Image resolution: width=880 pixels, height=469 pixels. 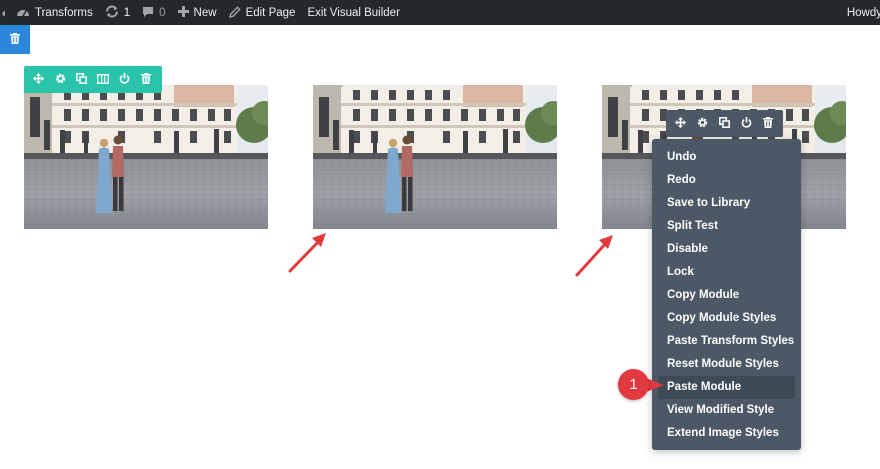 I want to click on site-name-link: Transforms, so click(x=54, y=12).